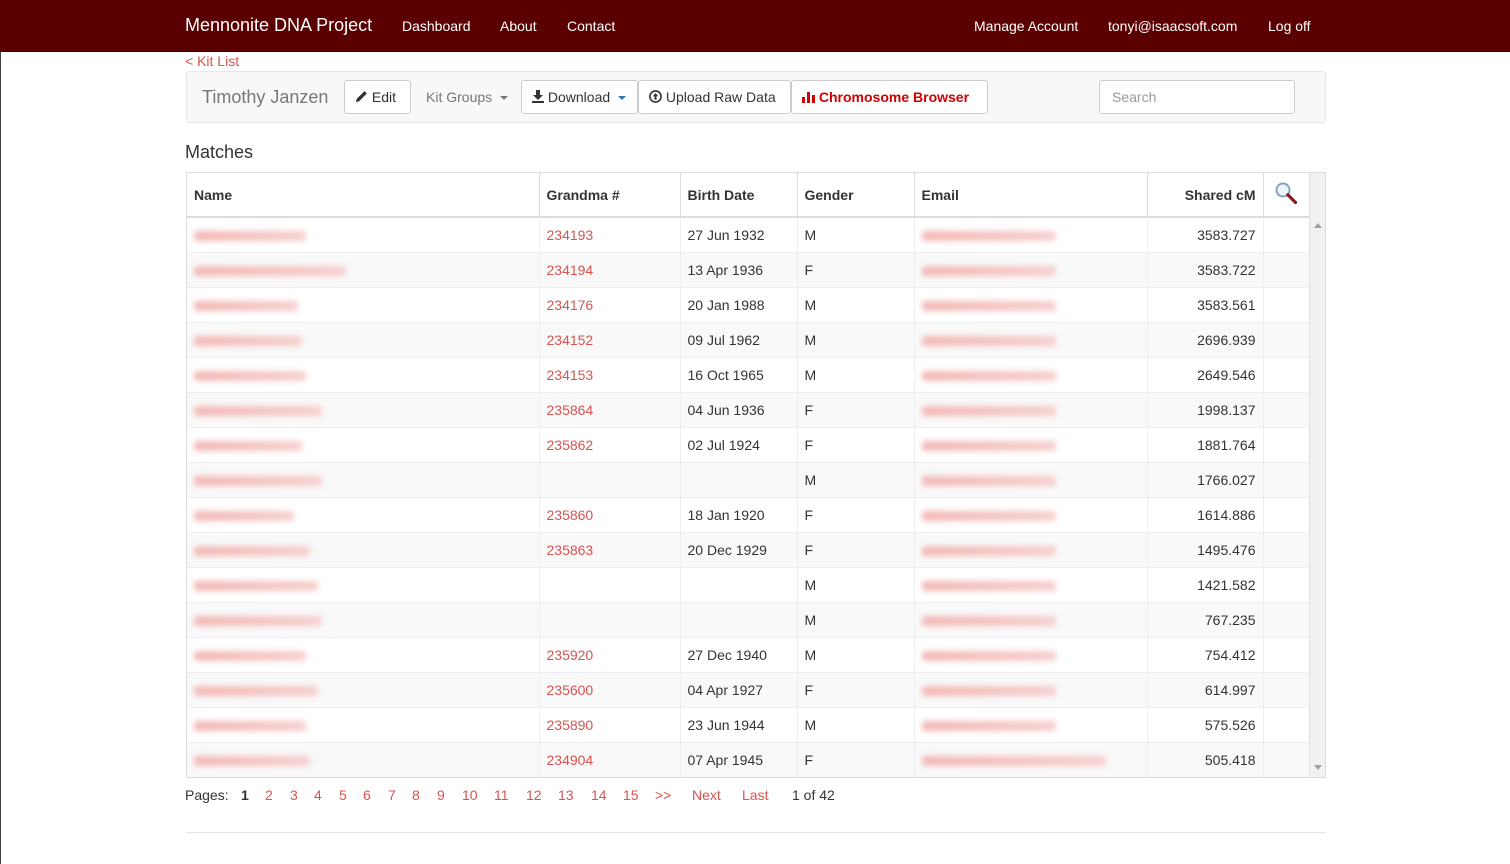  I want to click on page-8: 8, so click(416, 795).